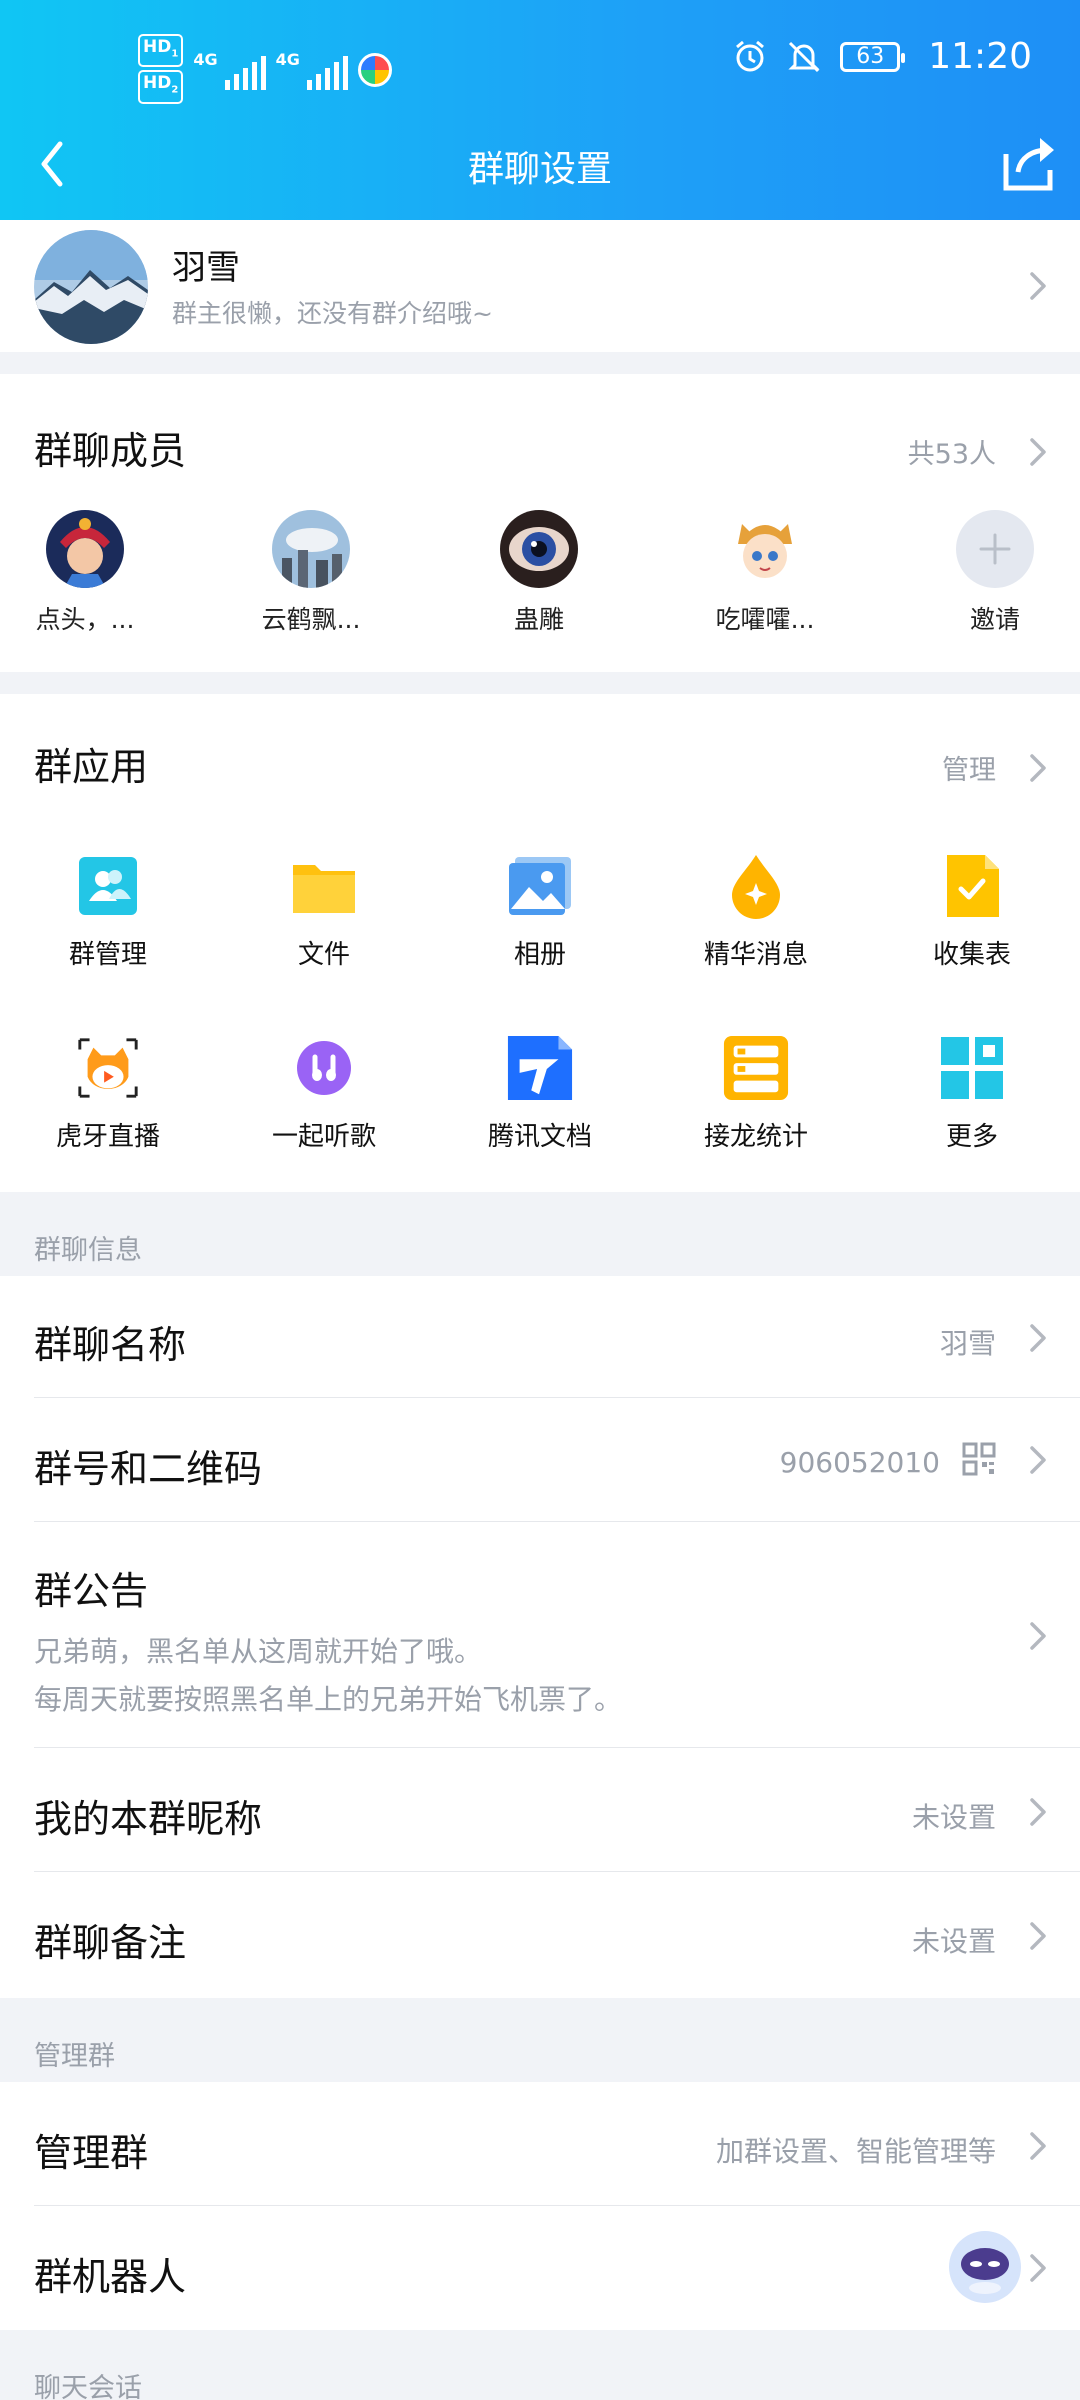 Image resolution: width=1080 pixels, height=2400 pixels. Describe the element at coordinates (952, 451) in the screenshot. I see `members-count: 共53人` at that location.